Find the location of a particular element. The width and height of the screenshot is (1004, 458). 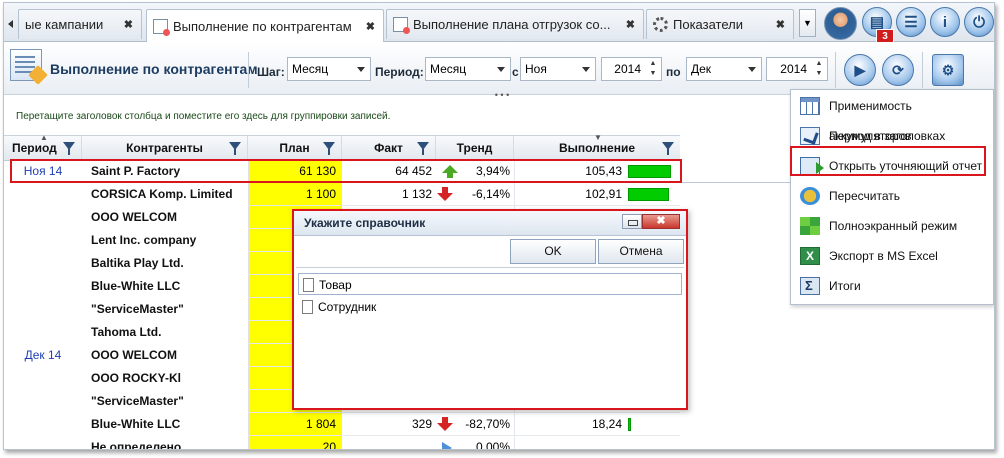

tab-scroll-left-icon is located at coordinates (10, 24).